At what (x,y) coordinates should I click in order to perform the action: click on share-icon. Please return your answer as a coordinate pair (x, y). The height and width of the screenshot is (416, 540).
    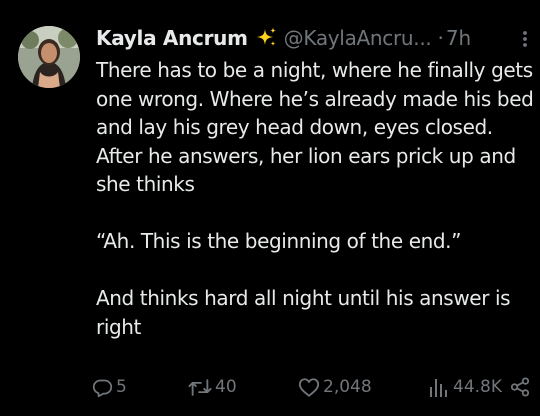
    Looking at the image, I should click on (520, 387).